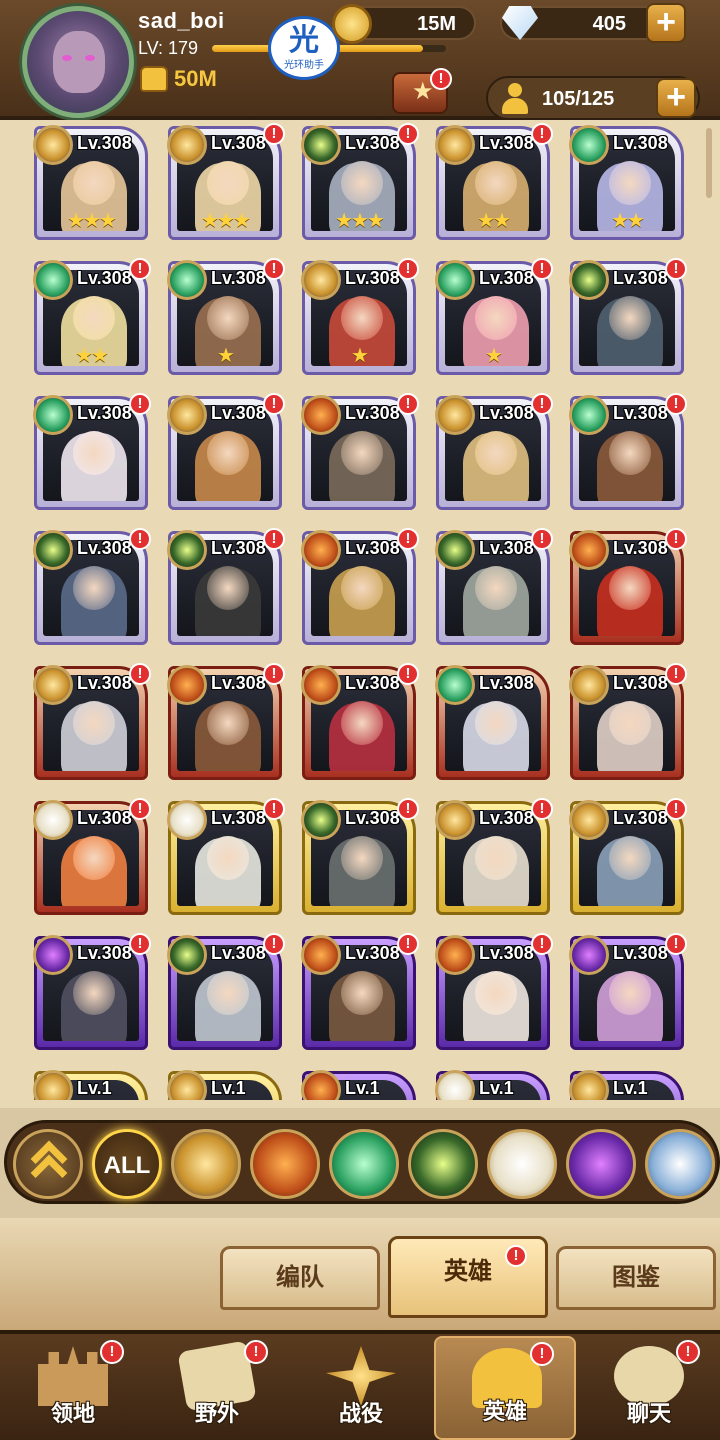  Describe the element at coordinates (492, 722) in the screenshot. I see `hero-card: Lv.308` at that location.